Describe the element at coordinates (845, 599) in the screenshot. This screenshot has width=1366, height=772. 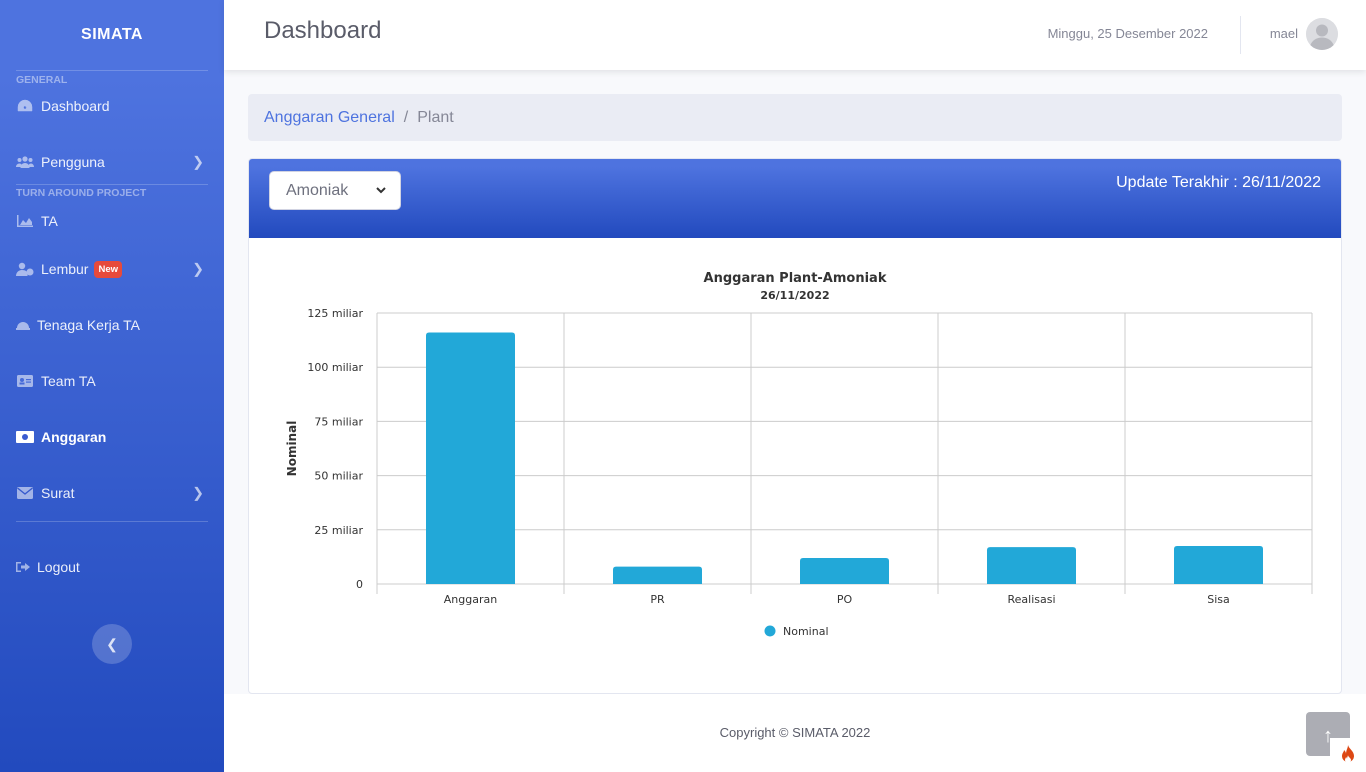
I see `x-tick-label: PO` at that location.